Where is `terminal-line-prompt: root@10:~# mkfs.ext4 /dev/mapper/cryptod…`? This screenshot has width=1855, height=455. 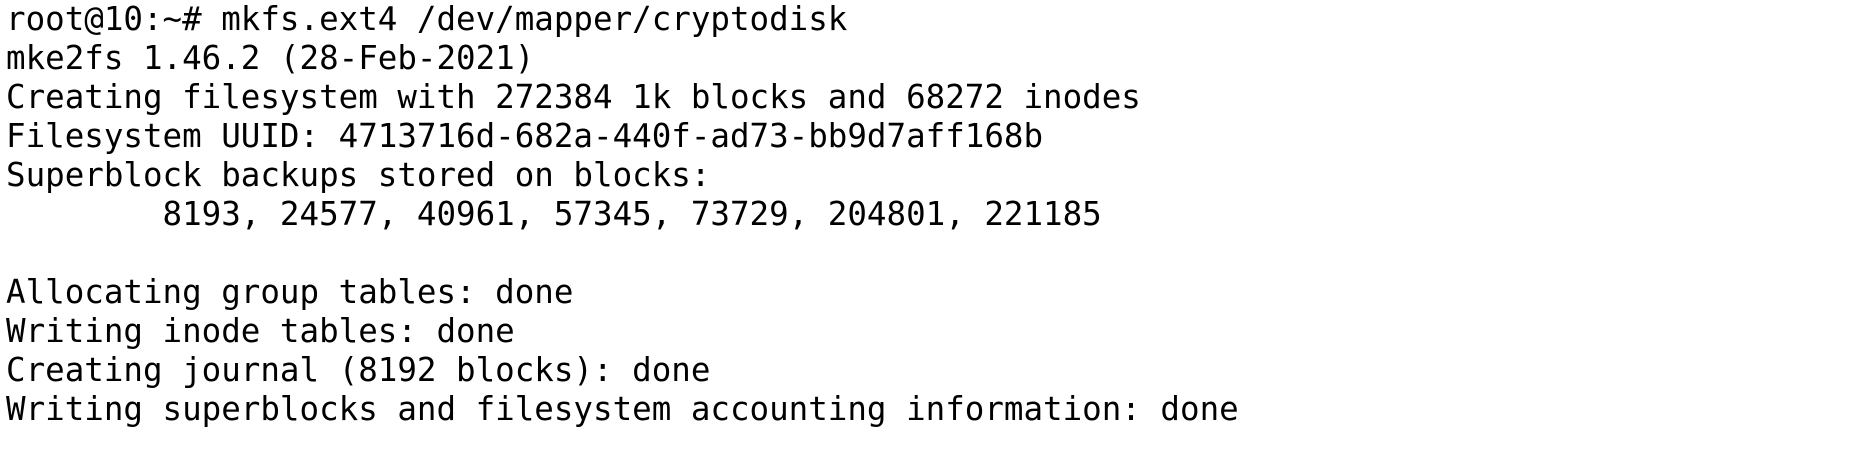 terminal-line-prompt: root@10:~# mkfs.ext4 /dev/mapper/cryptod… is located at coordinates (427, 19).